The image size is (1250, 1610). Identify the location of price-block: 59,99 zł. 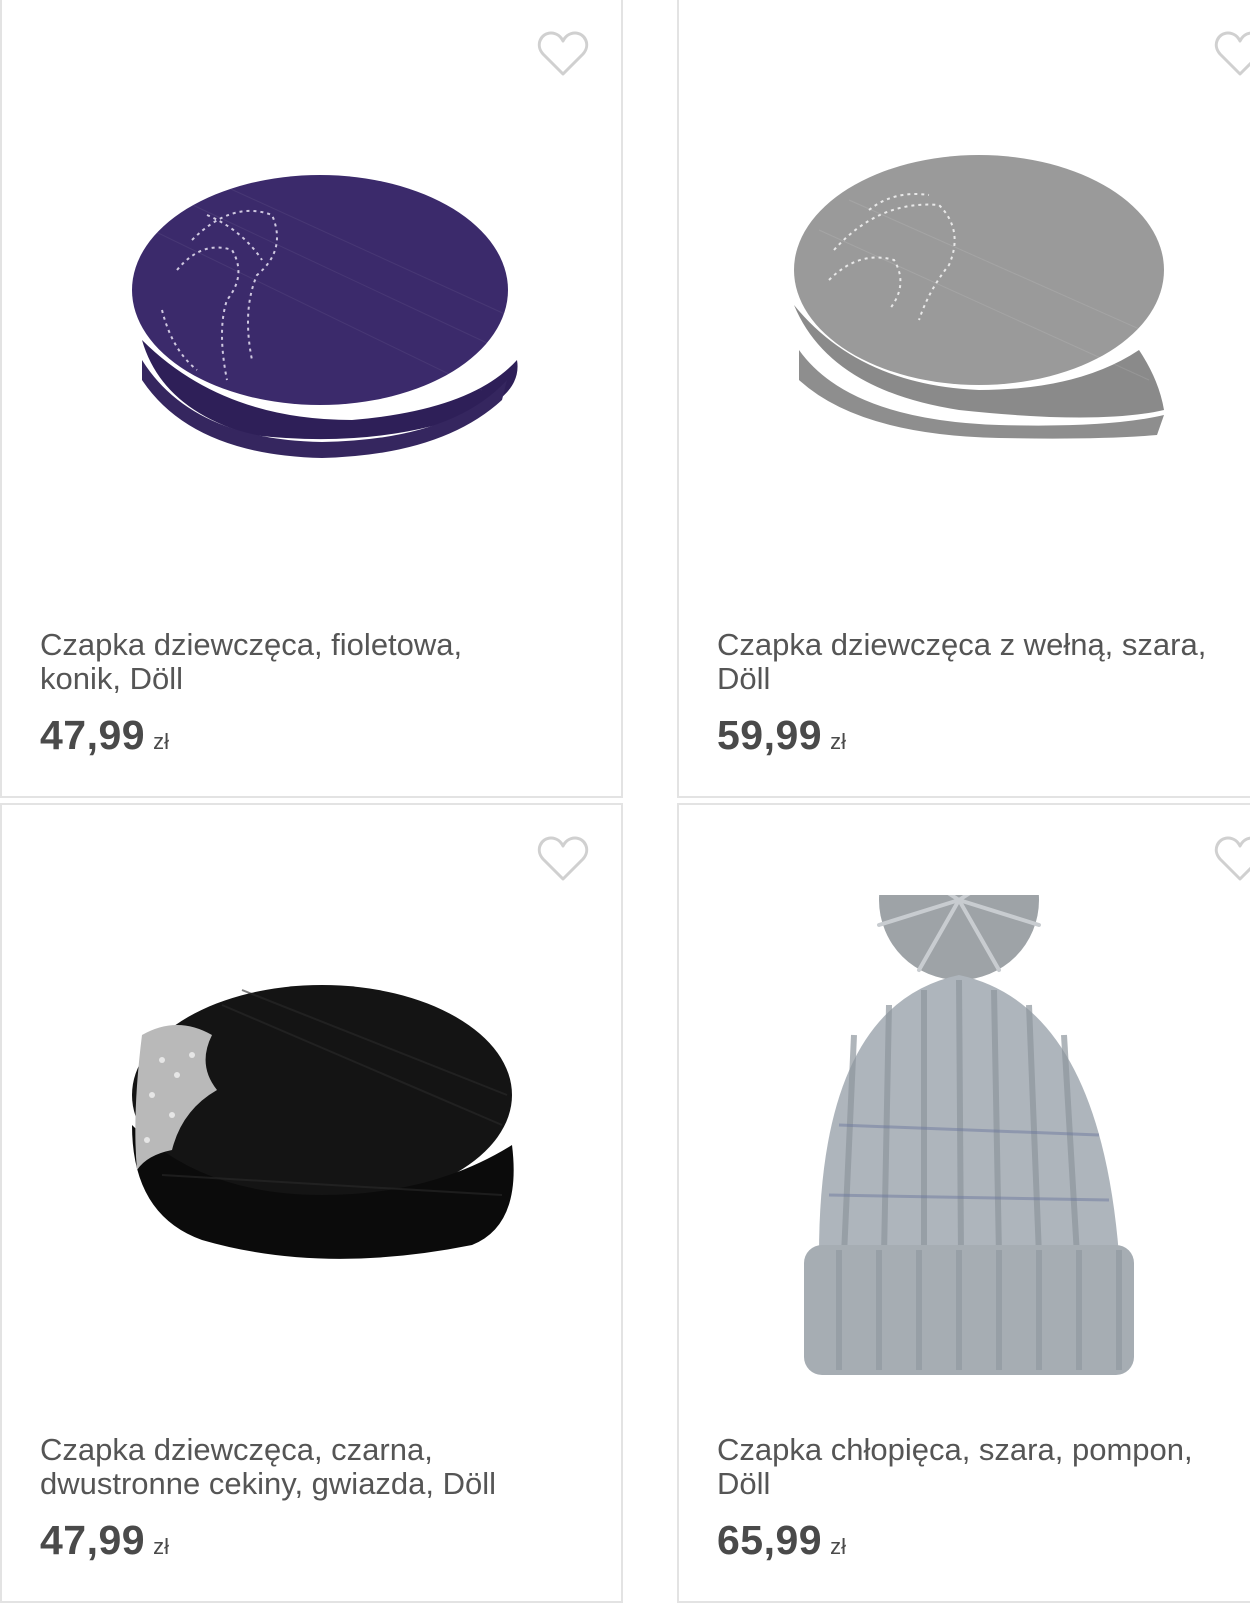
(781, 735).